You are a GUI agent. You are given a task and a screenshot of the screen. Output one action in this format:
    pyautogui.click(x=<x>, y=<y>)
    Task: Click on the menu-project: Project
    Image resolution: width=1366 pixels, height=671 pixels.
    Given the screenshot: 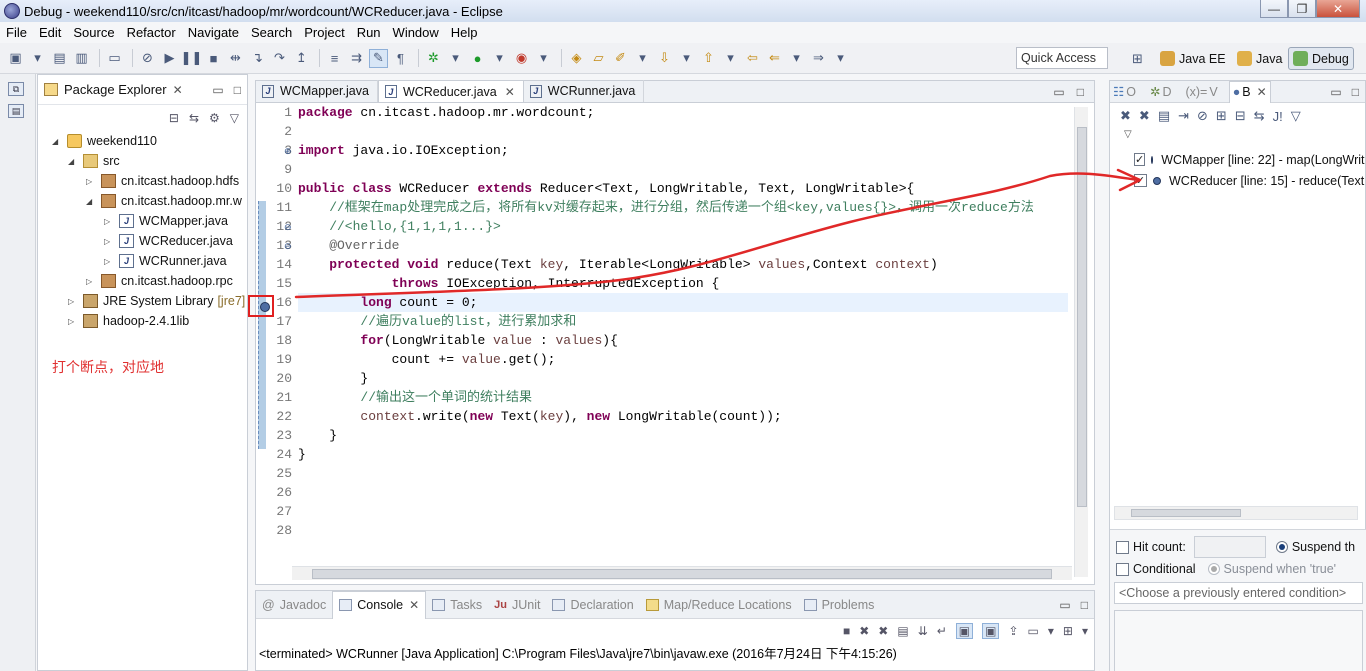 What is the action you would take?
    pyautogui.click(x=324, y=32)
    